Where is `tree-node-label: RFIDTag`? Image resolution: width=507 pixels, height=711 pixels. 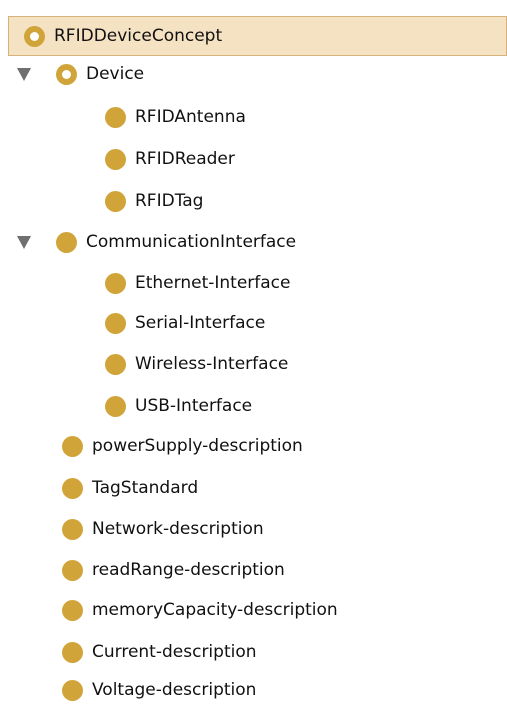
tree-node-label: RFIDTag is located at coordinates (169, 201).